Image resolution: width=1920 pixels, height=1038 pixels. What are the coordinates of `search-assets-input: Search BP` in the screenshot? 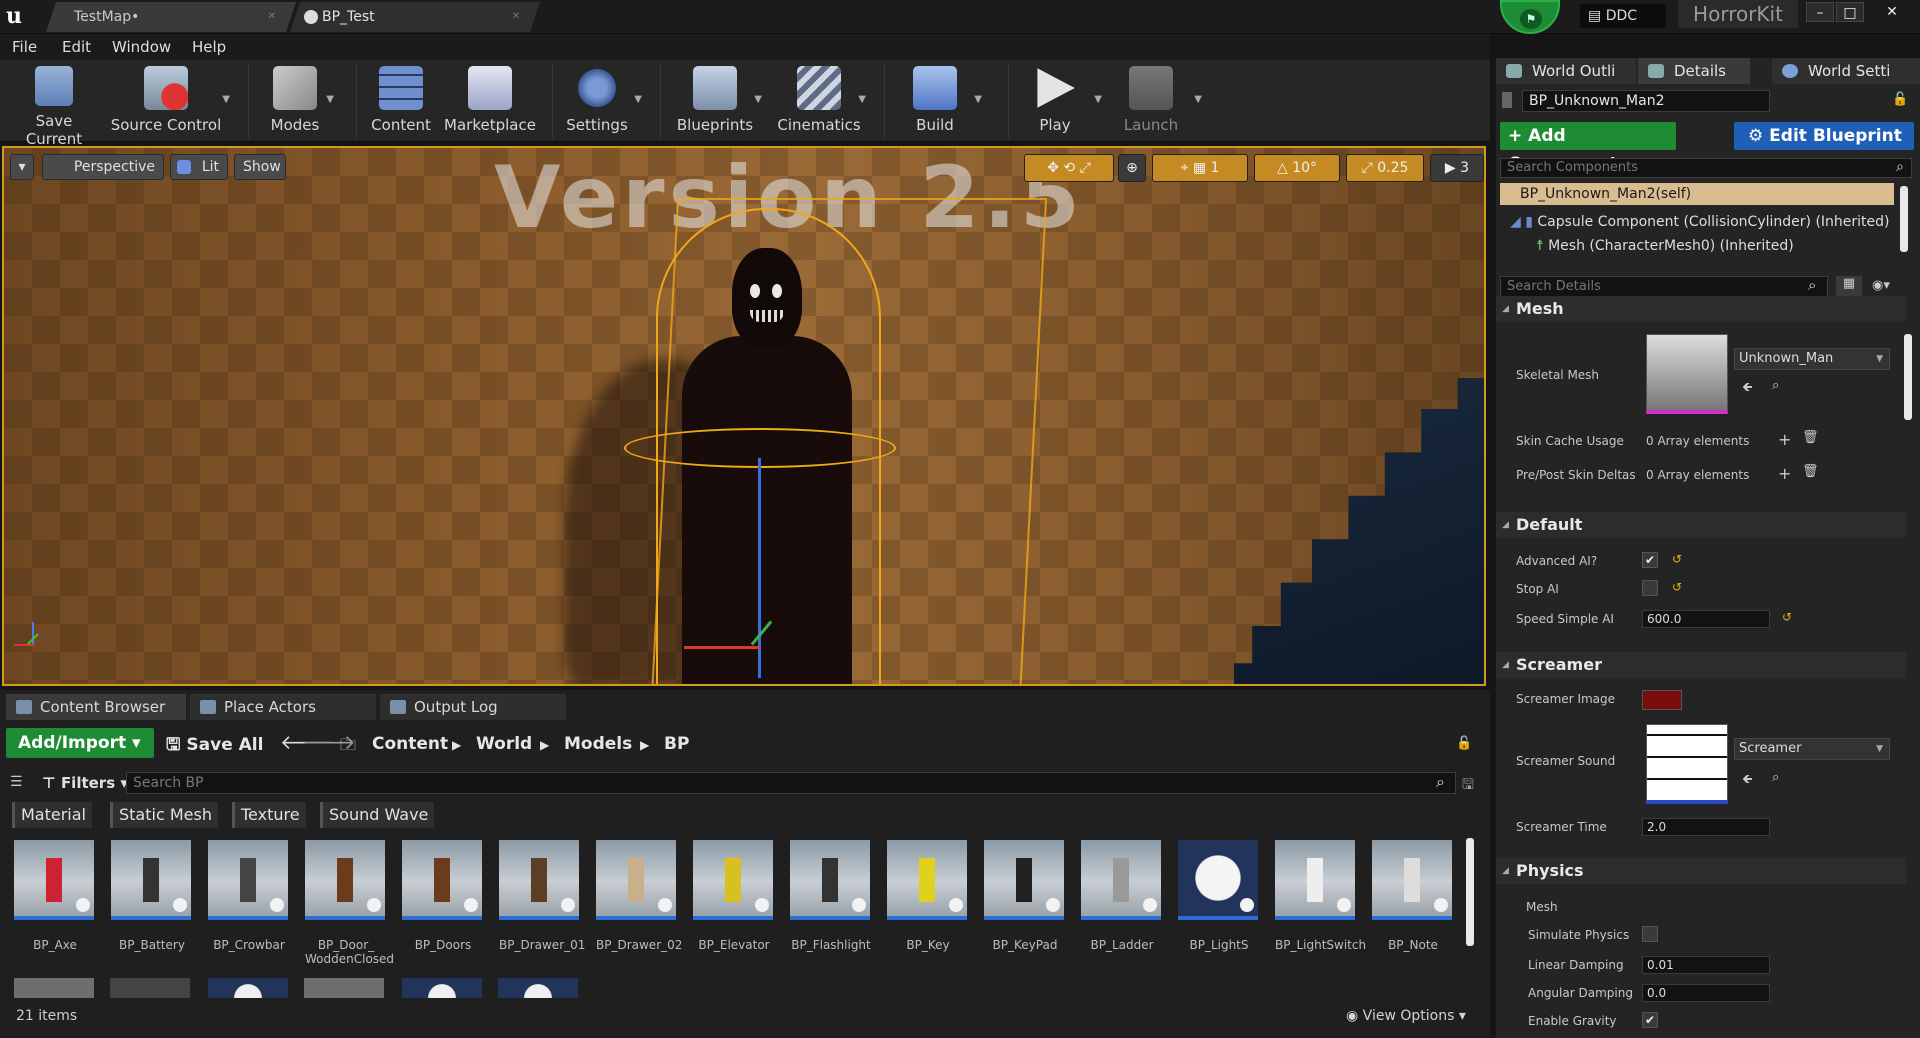 It's located at (791, 783).